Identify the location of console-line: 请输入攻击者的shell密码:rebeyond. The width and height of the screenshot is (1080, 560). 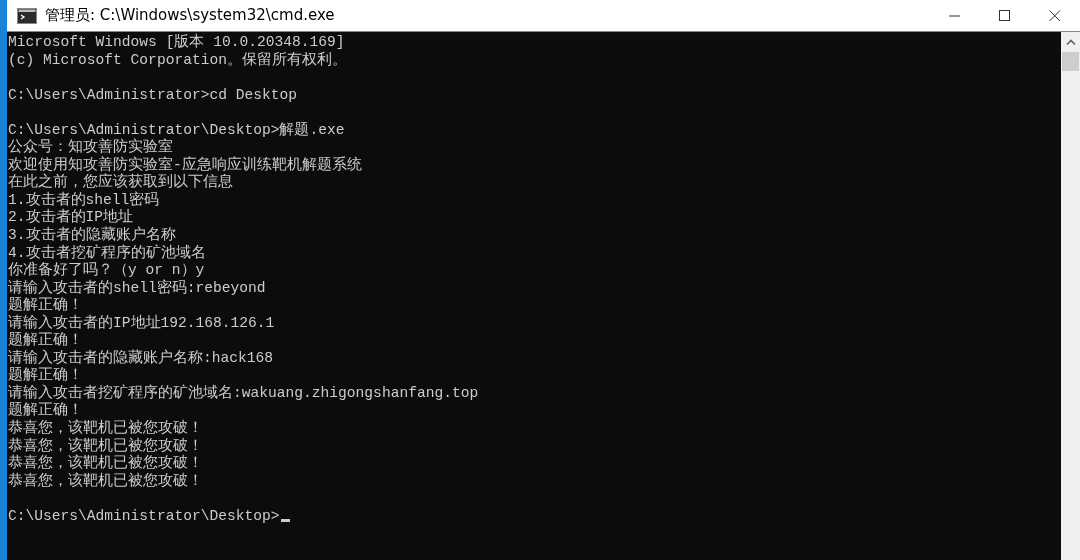
(137, 287).